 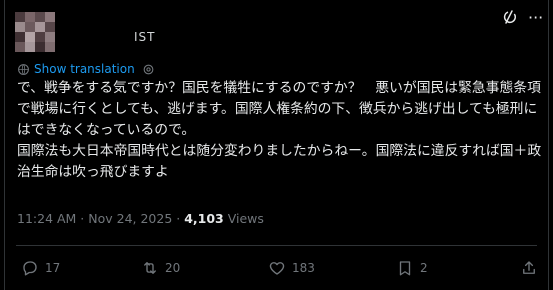 I want to click on user-handle: IST, so click(x=145, y=37).